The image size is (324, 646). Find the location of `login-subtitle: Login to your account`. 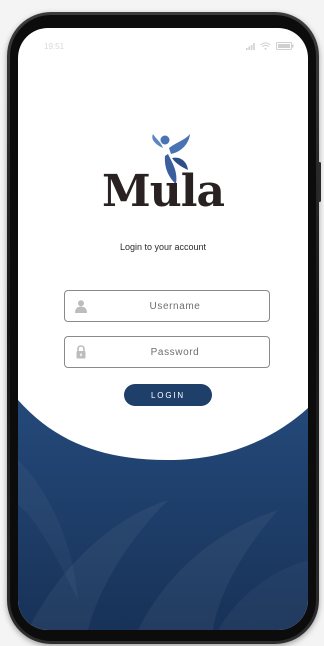

login-subtitle: Login to your account is located at coordinates (163, 247).